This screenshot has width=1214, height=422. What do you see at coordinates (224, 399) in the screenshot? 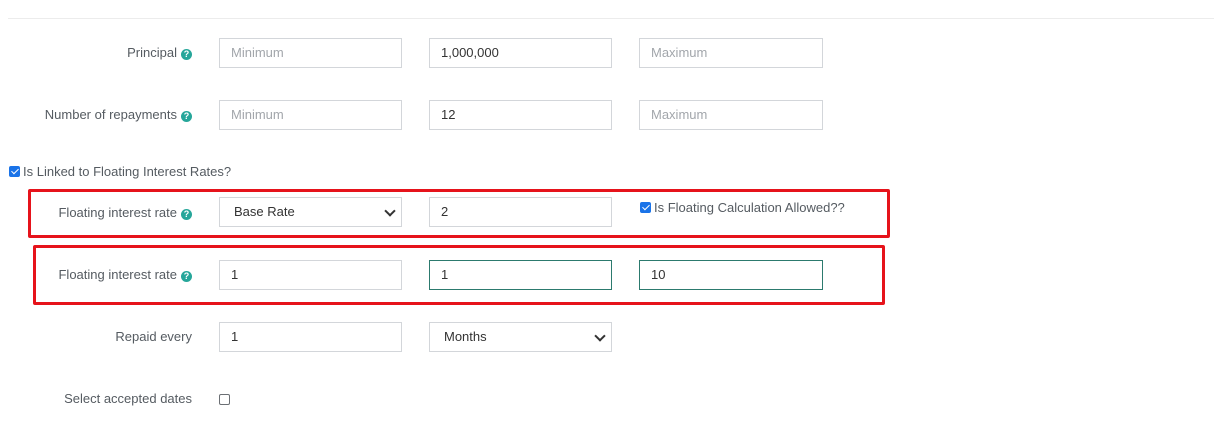
I see `accepted-dates-checkbox` at bounding box center [224, 399].